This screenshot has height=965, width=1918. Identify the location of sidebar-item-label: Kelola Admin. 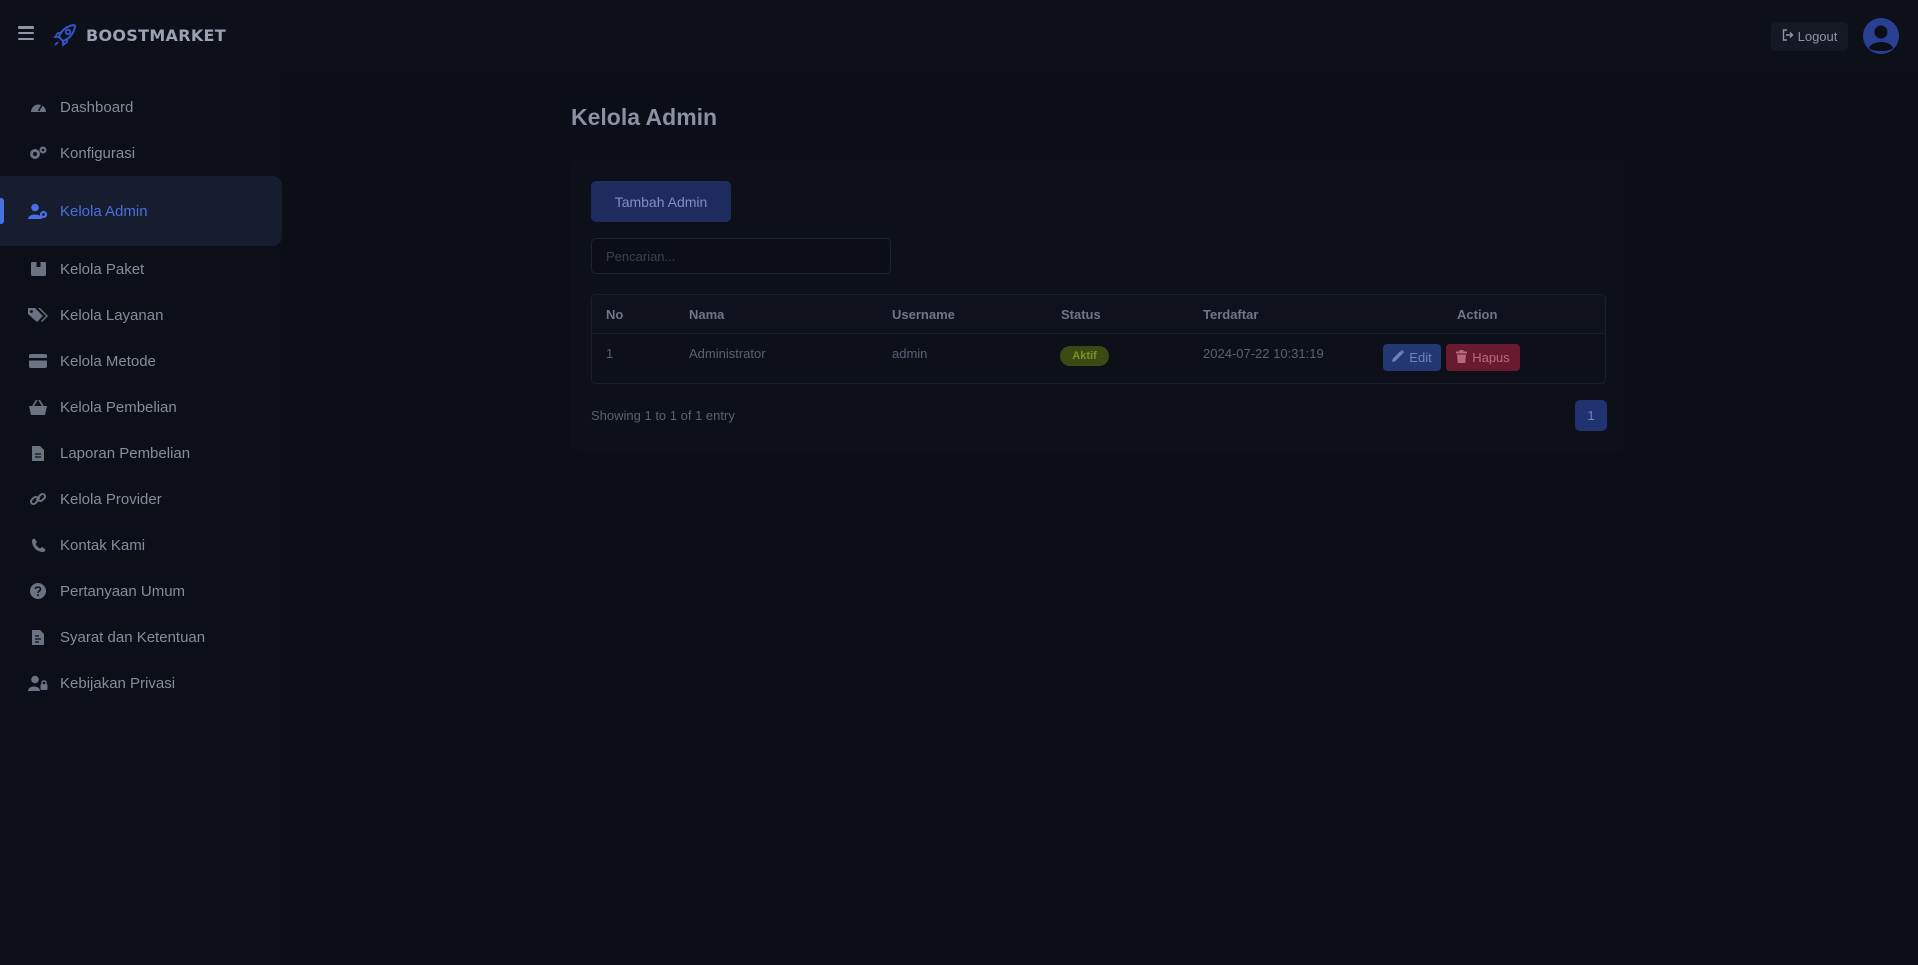
(104, 211).